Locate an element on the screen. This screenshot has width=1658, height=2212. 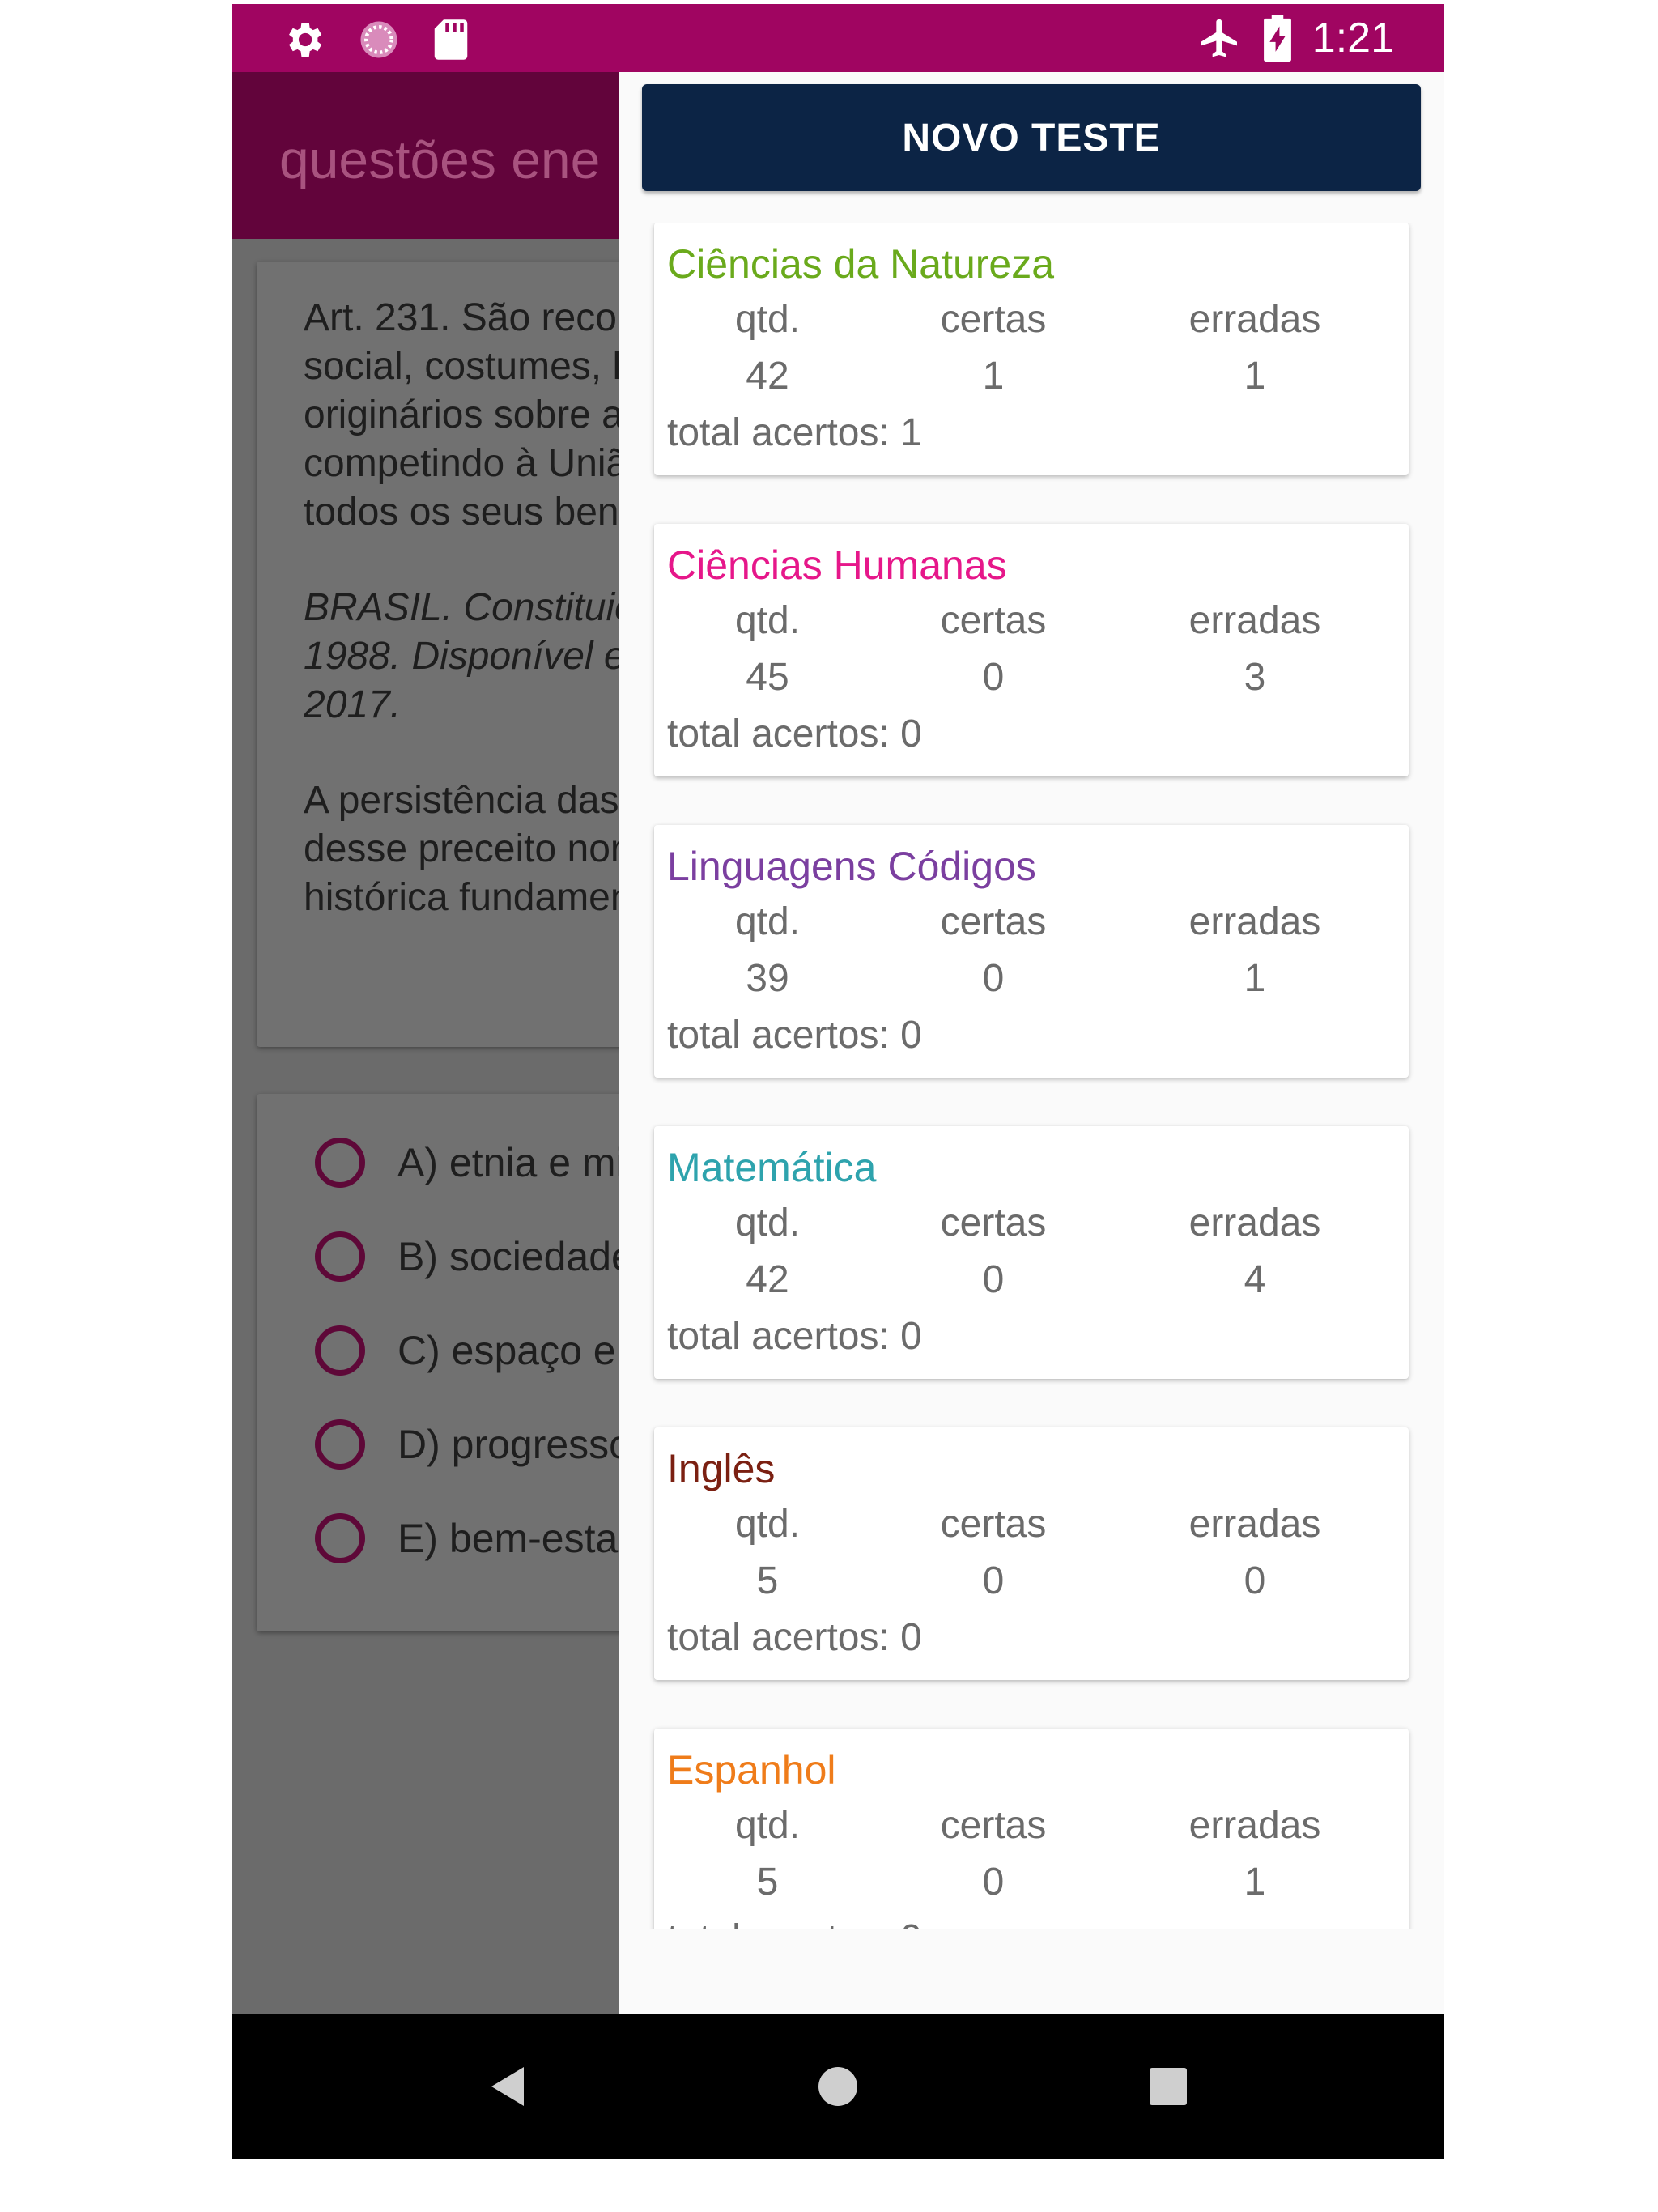
navigation-bar is located at coordinates (838, 2086).